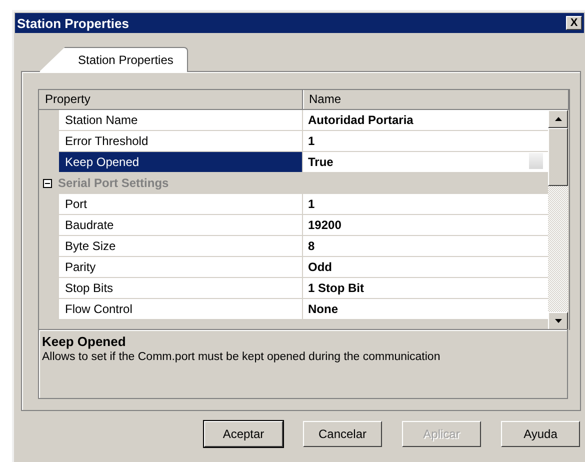  Describe the element at coordinates (113, 183) in the screenshot. I see `category-label: Serial Port Settings` at that location.